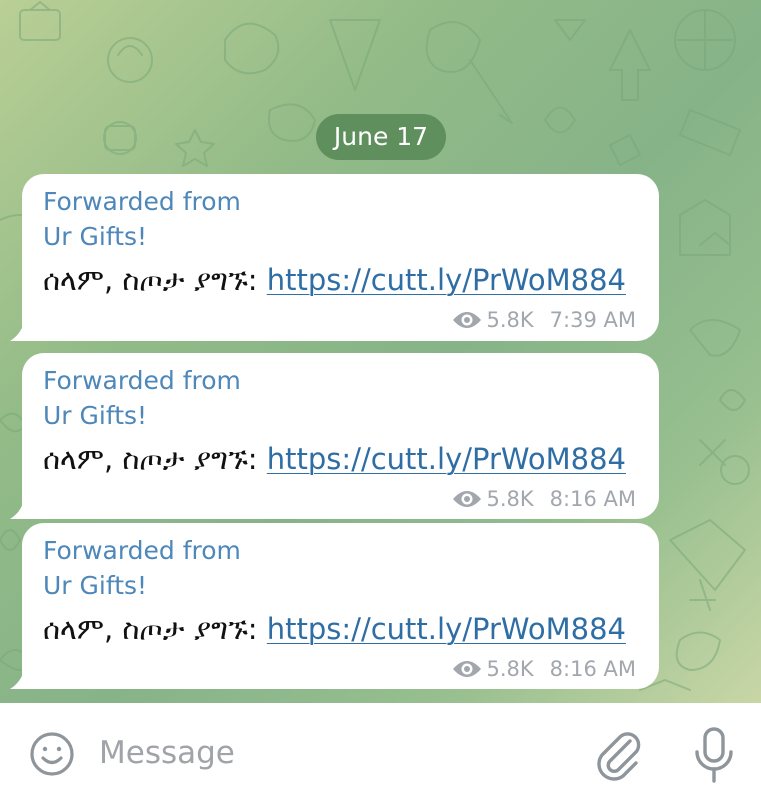 The height and width of the screenshot is (800, 761). What do you see at coordinates (714, 755) in the screenshot?
I see `microphone-icon` at bounding box center [714, 755].